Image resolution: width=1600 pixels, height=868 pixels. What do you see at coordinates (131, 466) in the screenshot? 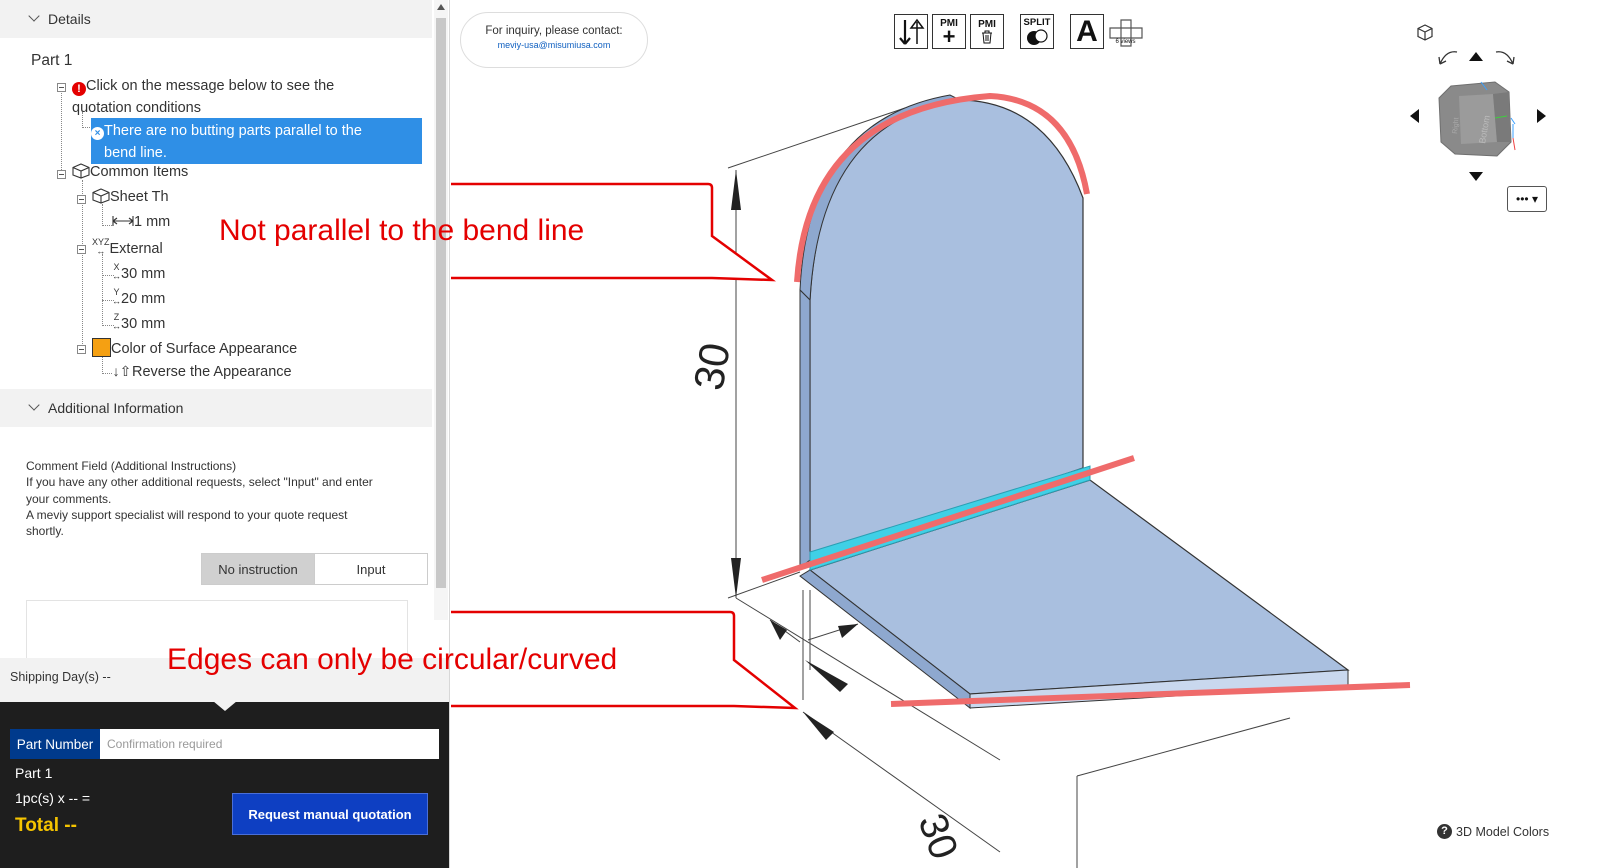
I see `comment-title: Comment Field (Additional Instructions)` at bounding box center [131, 466].